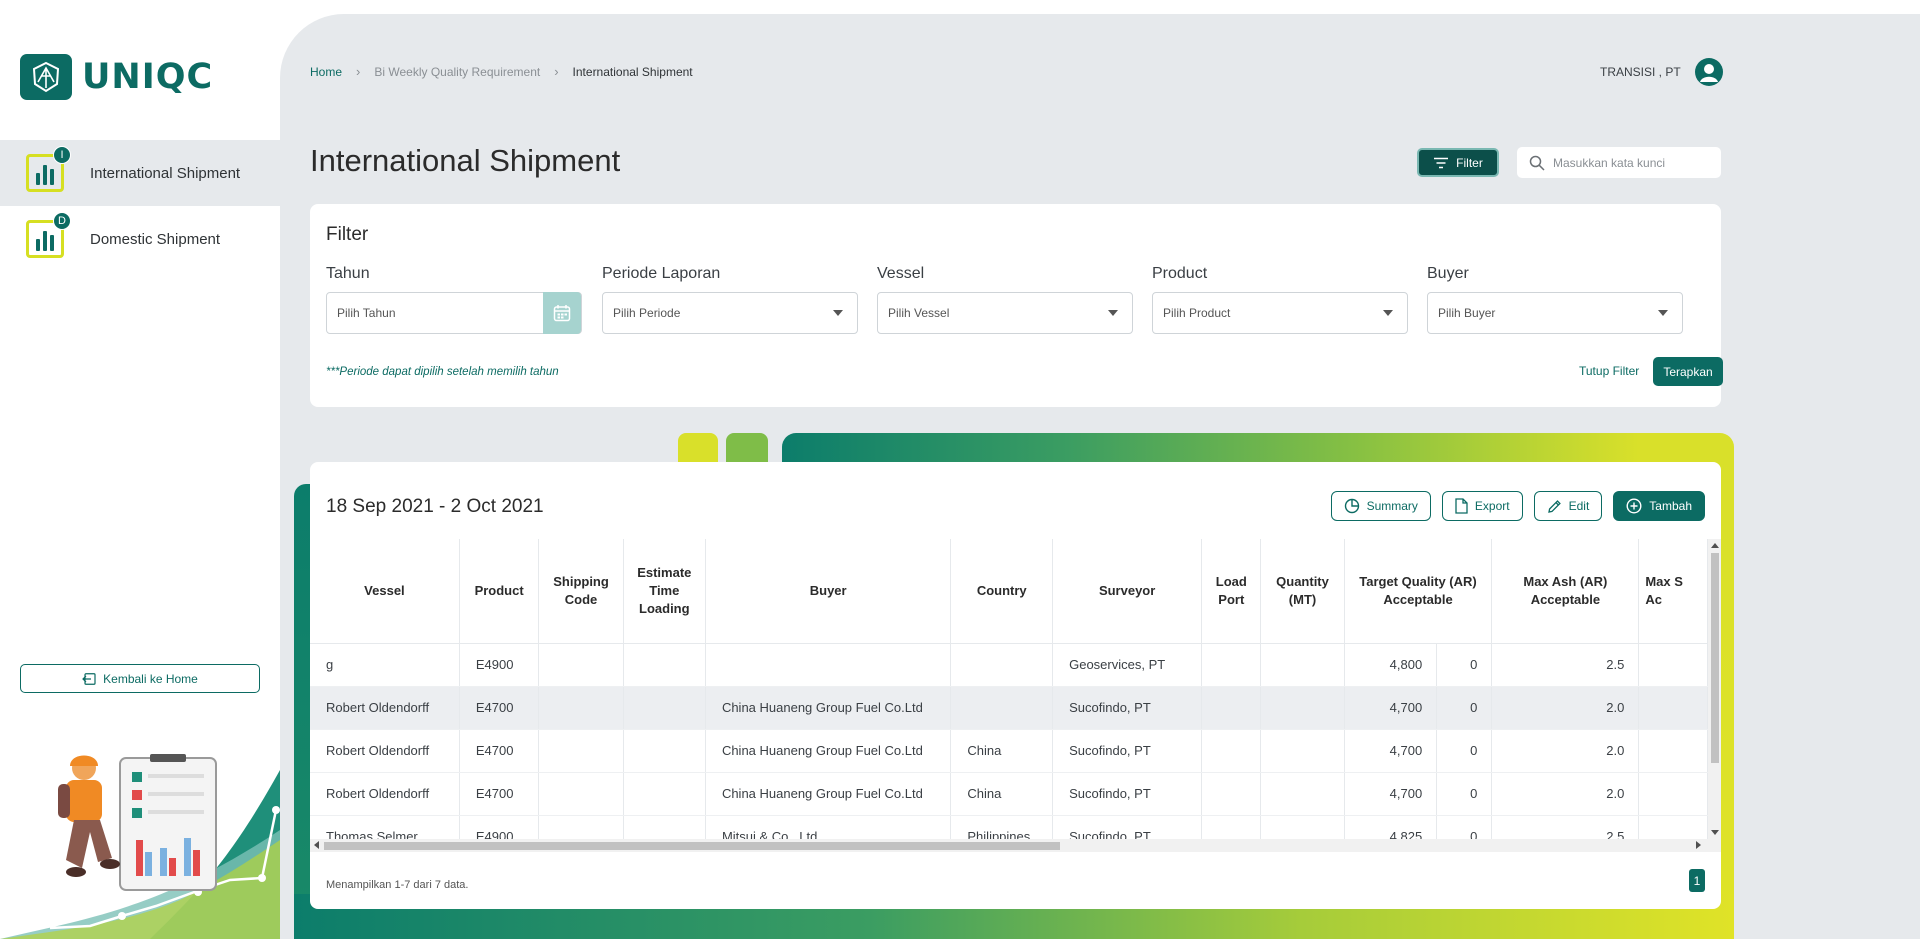  I want to click on column-header: Max S Ac, so click(1673, 591).